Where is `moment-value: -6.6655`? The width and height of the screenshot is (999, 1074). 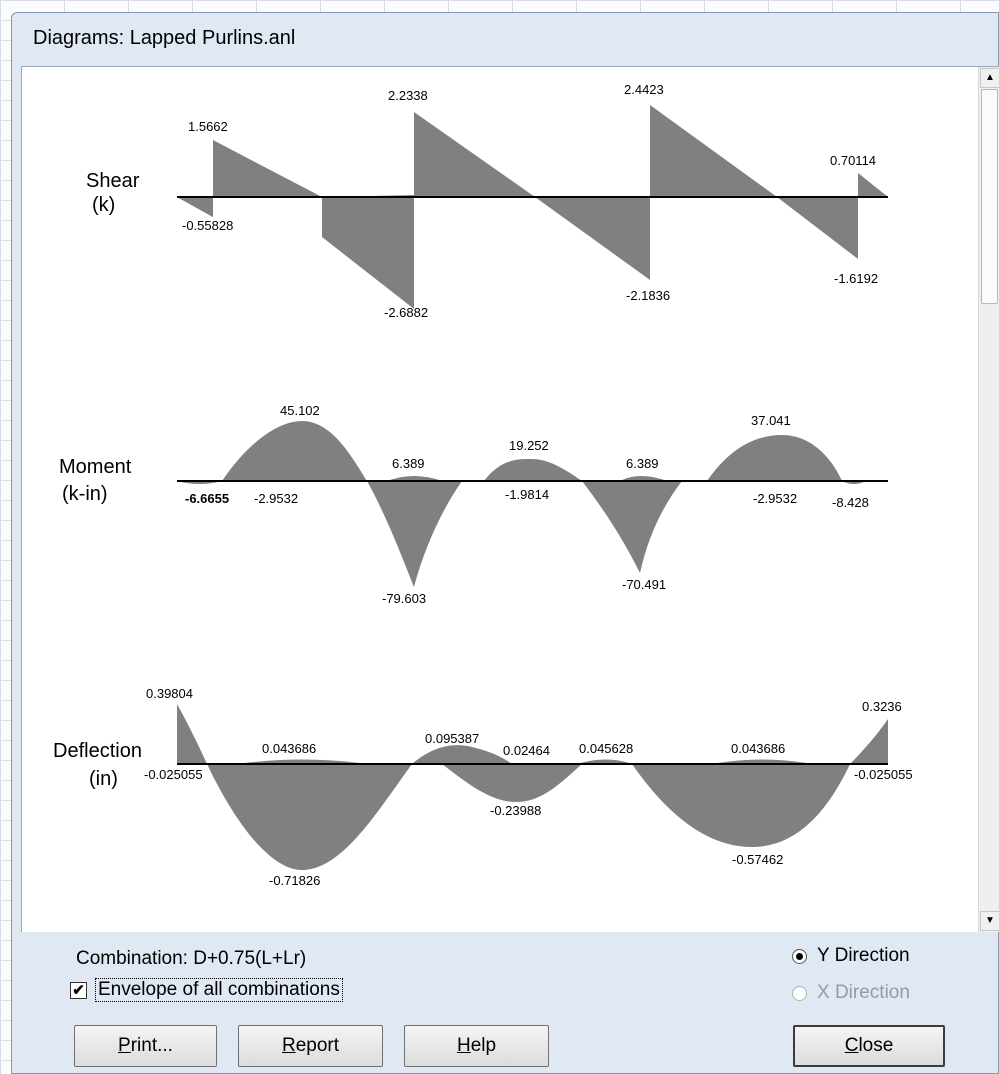
moment-value: -6.6655 is located at coordinates (207, 498).